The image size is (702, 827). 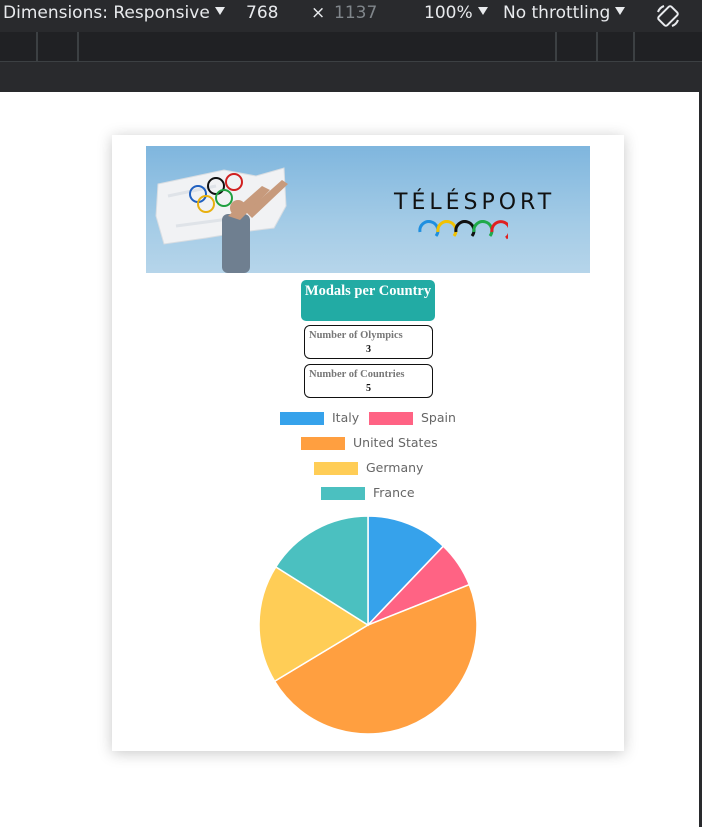 What do you see at coordinates (368, 300) in the screenshot?
I see `page-title: Modals per Country` at bounding box center [368, 300].